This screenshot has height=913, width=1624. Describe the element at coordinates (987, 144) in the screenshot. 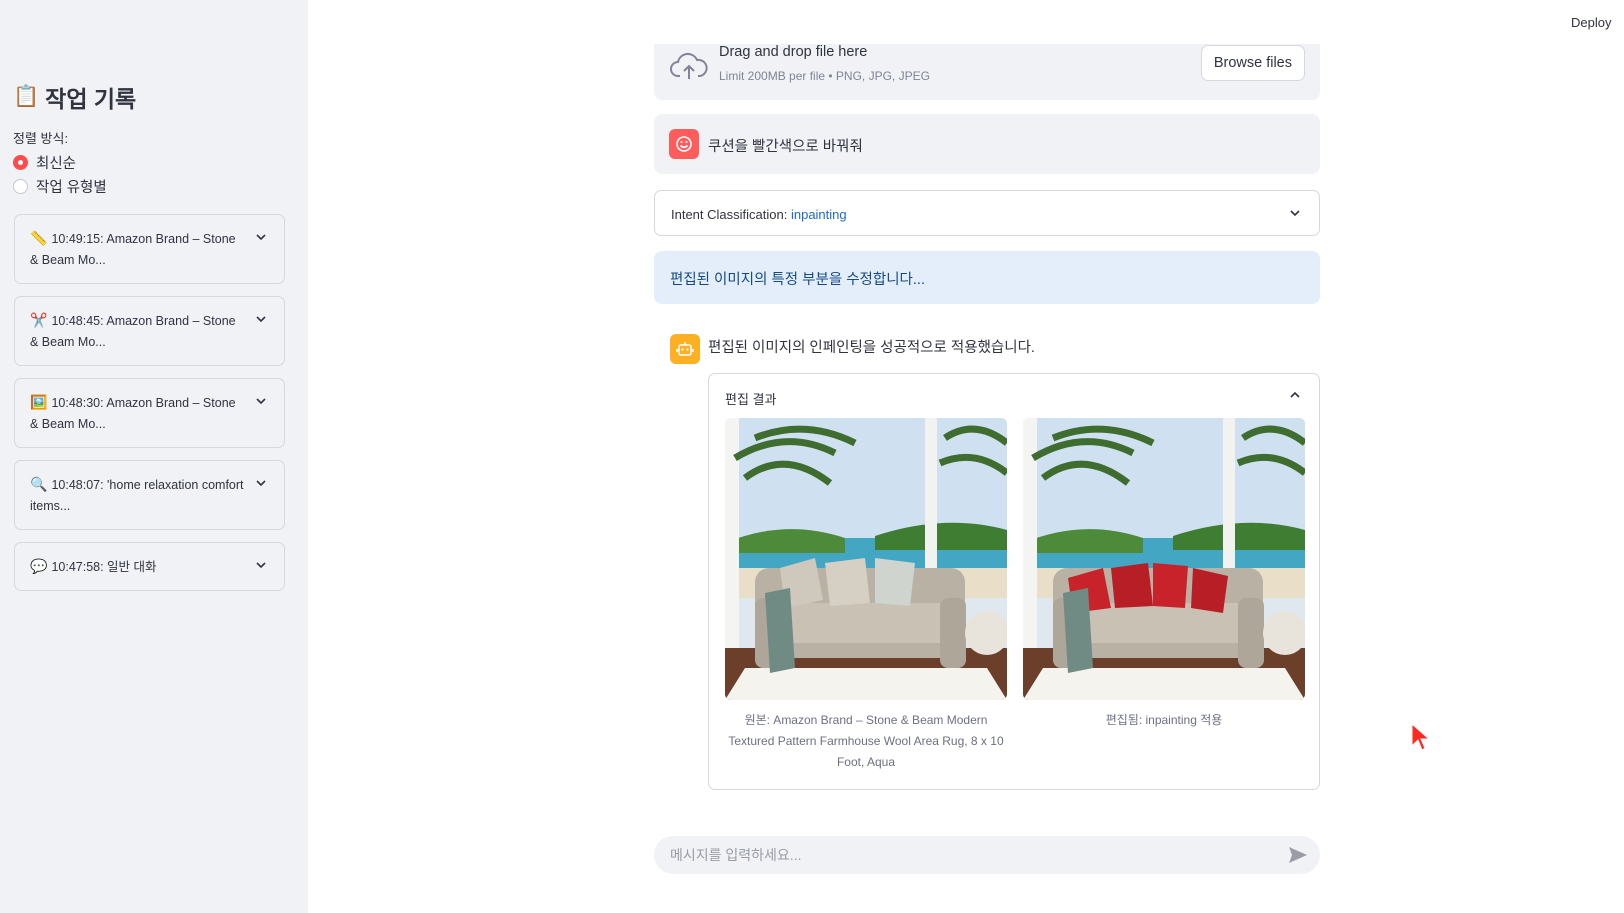

I see `user-message: 쿠션을 빨간색으로 바꿔줘` at that location.